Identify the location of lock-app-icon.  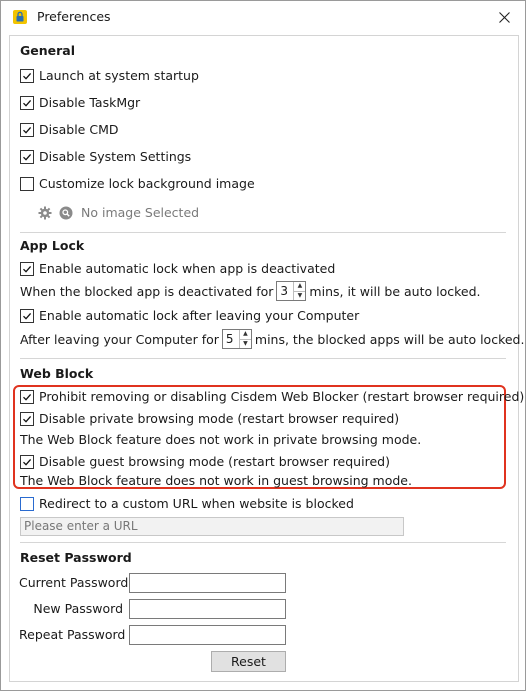
(20, 17).